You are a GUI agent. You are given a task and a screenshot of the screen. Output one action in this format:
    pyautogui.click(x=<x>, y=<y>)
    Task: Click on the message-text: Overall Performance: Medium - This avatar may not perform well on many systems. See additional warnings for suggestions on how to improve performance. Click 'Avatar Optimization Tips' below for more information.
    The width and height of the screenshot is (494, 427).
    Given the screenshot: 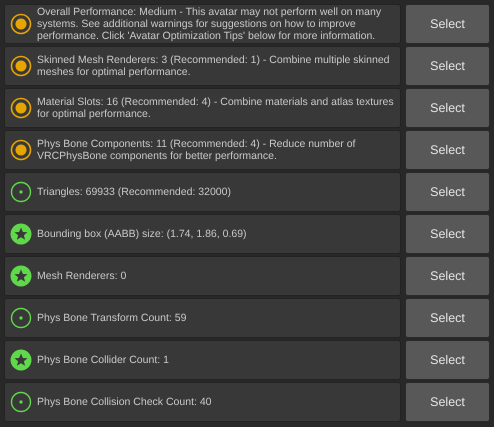 What is the action you would take?
    pyautogui.click(x=209, y=24)
    